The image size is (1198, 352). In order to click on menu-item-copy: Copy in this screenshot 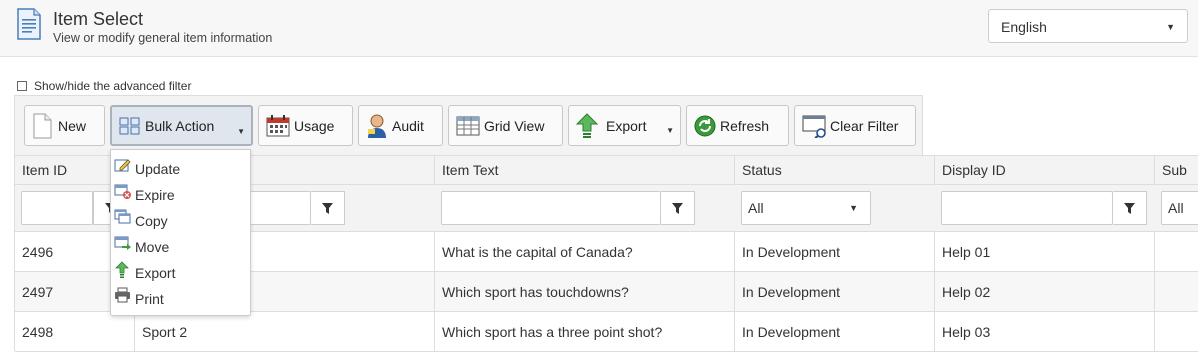, I will do `click(180, 220)`.